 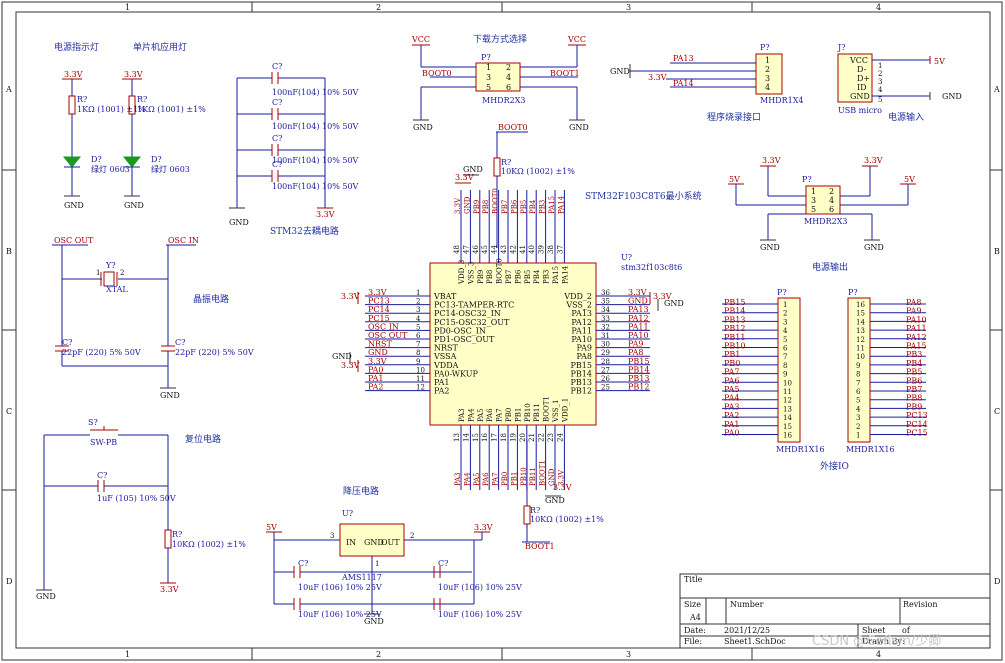 What do you see at coordinates (755, 641) in the screenshot?
I see `tb-file-value: Sheet1.SchDoc` at bounding box center [755, 641].